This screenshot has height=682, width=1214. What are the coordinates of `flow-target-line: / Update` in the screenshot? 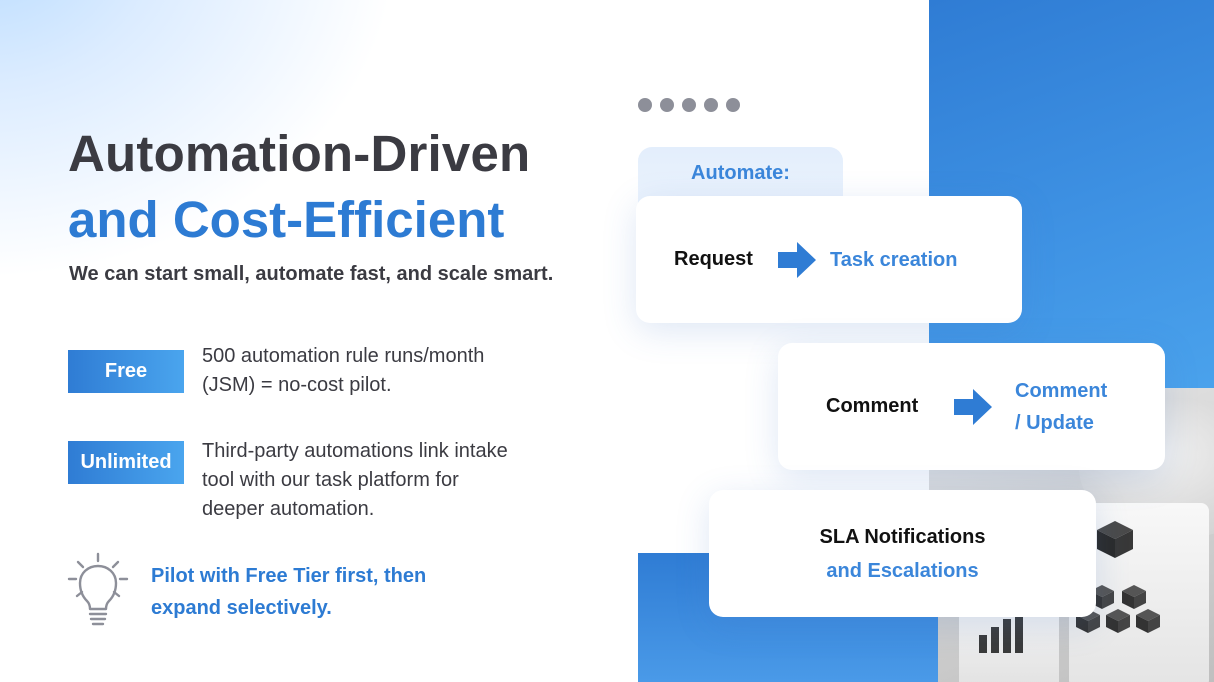 It's located at (1054, 423).